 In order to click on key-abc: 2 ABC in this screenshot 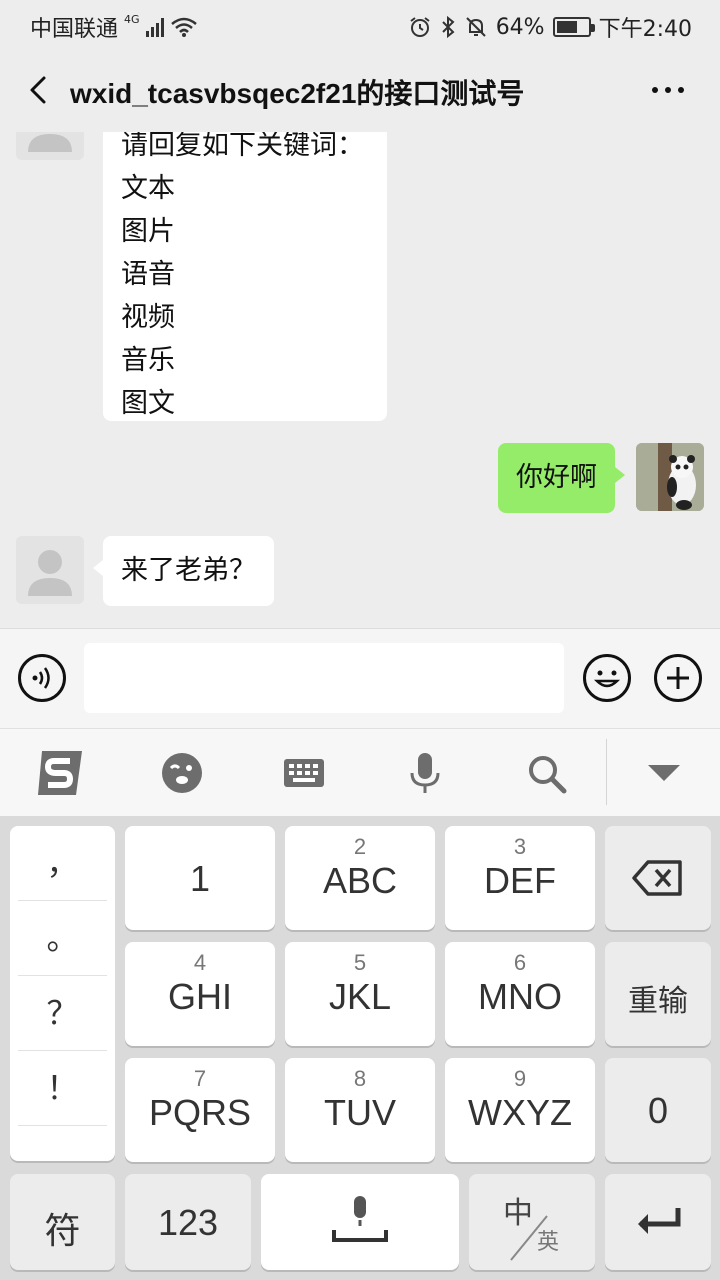, I will do `click(360, 878)`.